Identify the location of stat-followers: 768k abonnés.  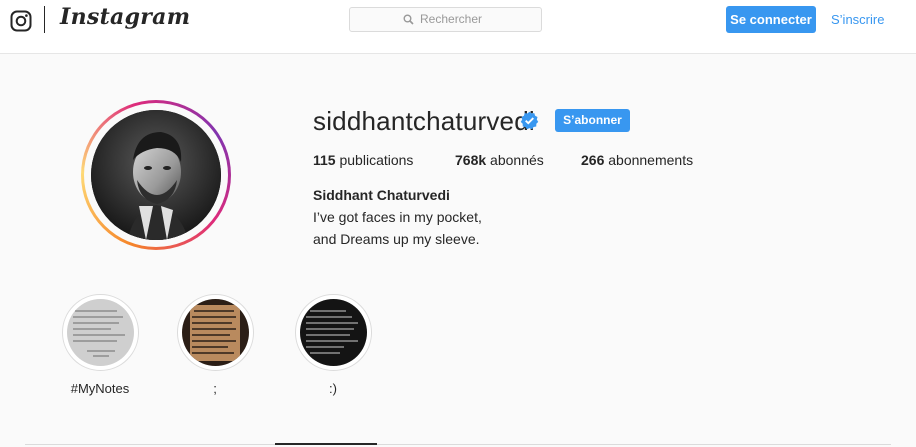
(499, 160).